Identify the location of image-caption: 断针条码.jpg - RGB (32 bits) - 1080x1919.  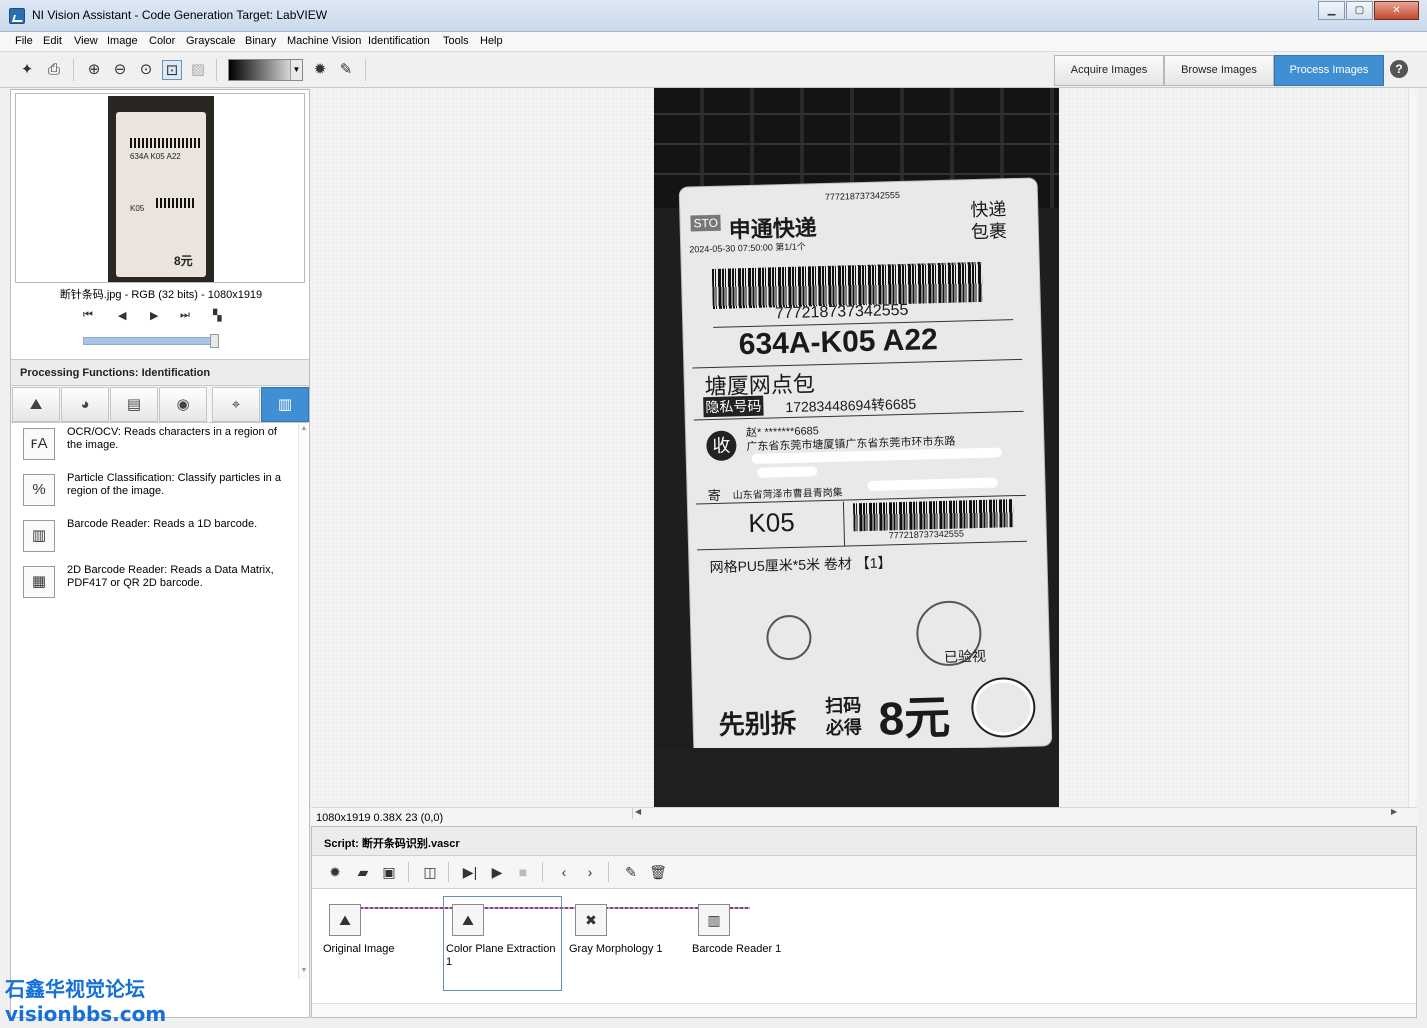
(161, 295).